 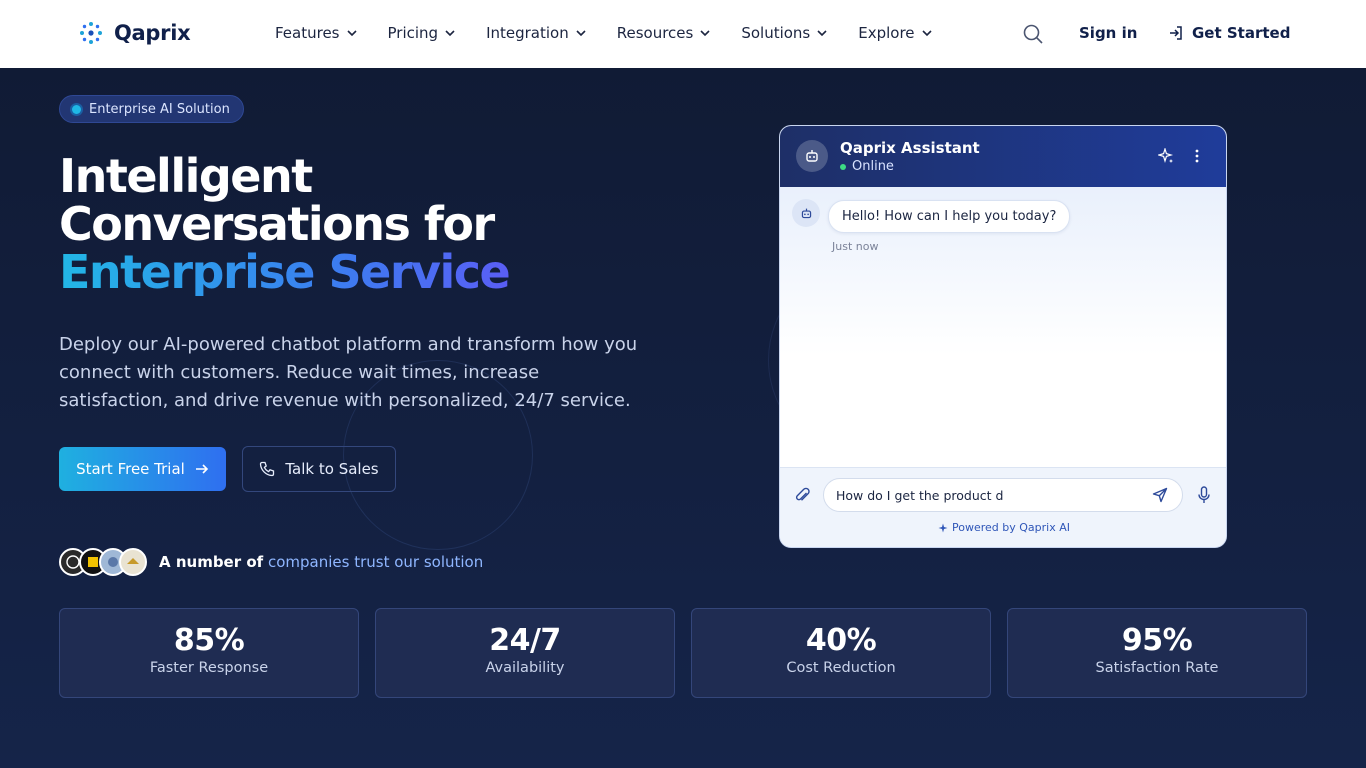 What do you see at coordinates (1157, 640) in the screenshot?
I see `stat-value: 95%` at bounding box center [1157, 640].